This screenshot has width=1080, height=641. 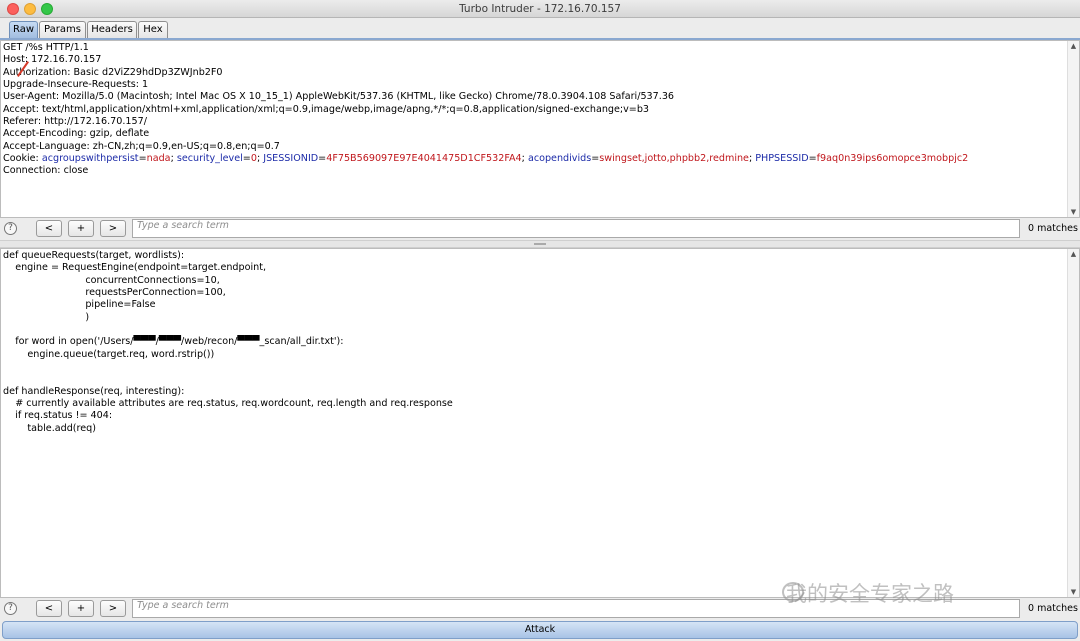 I want to click on cookie-value: swingset,jotto,phpbb2,redmine, so click(x=674, y=159).